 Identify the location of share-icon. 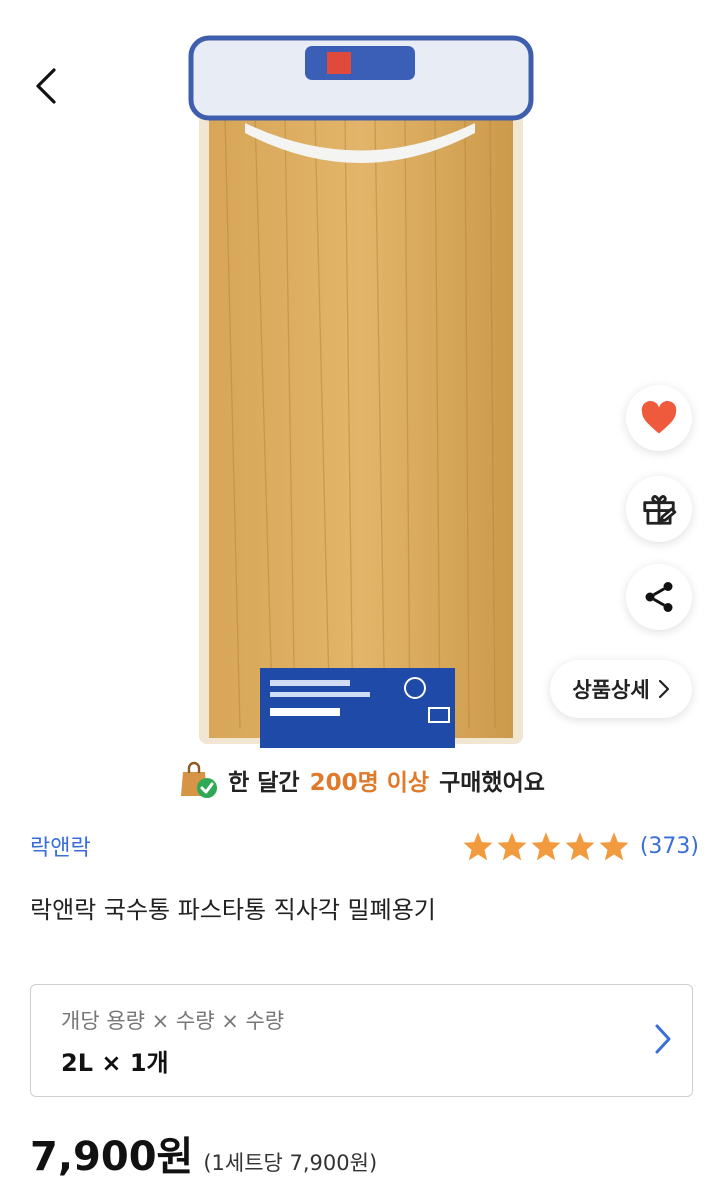
(659, 597).